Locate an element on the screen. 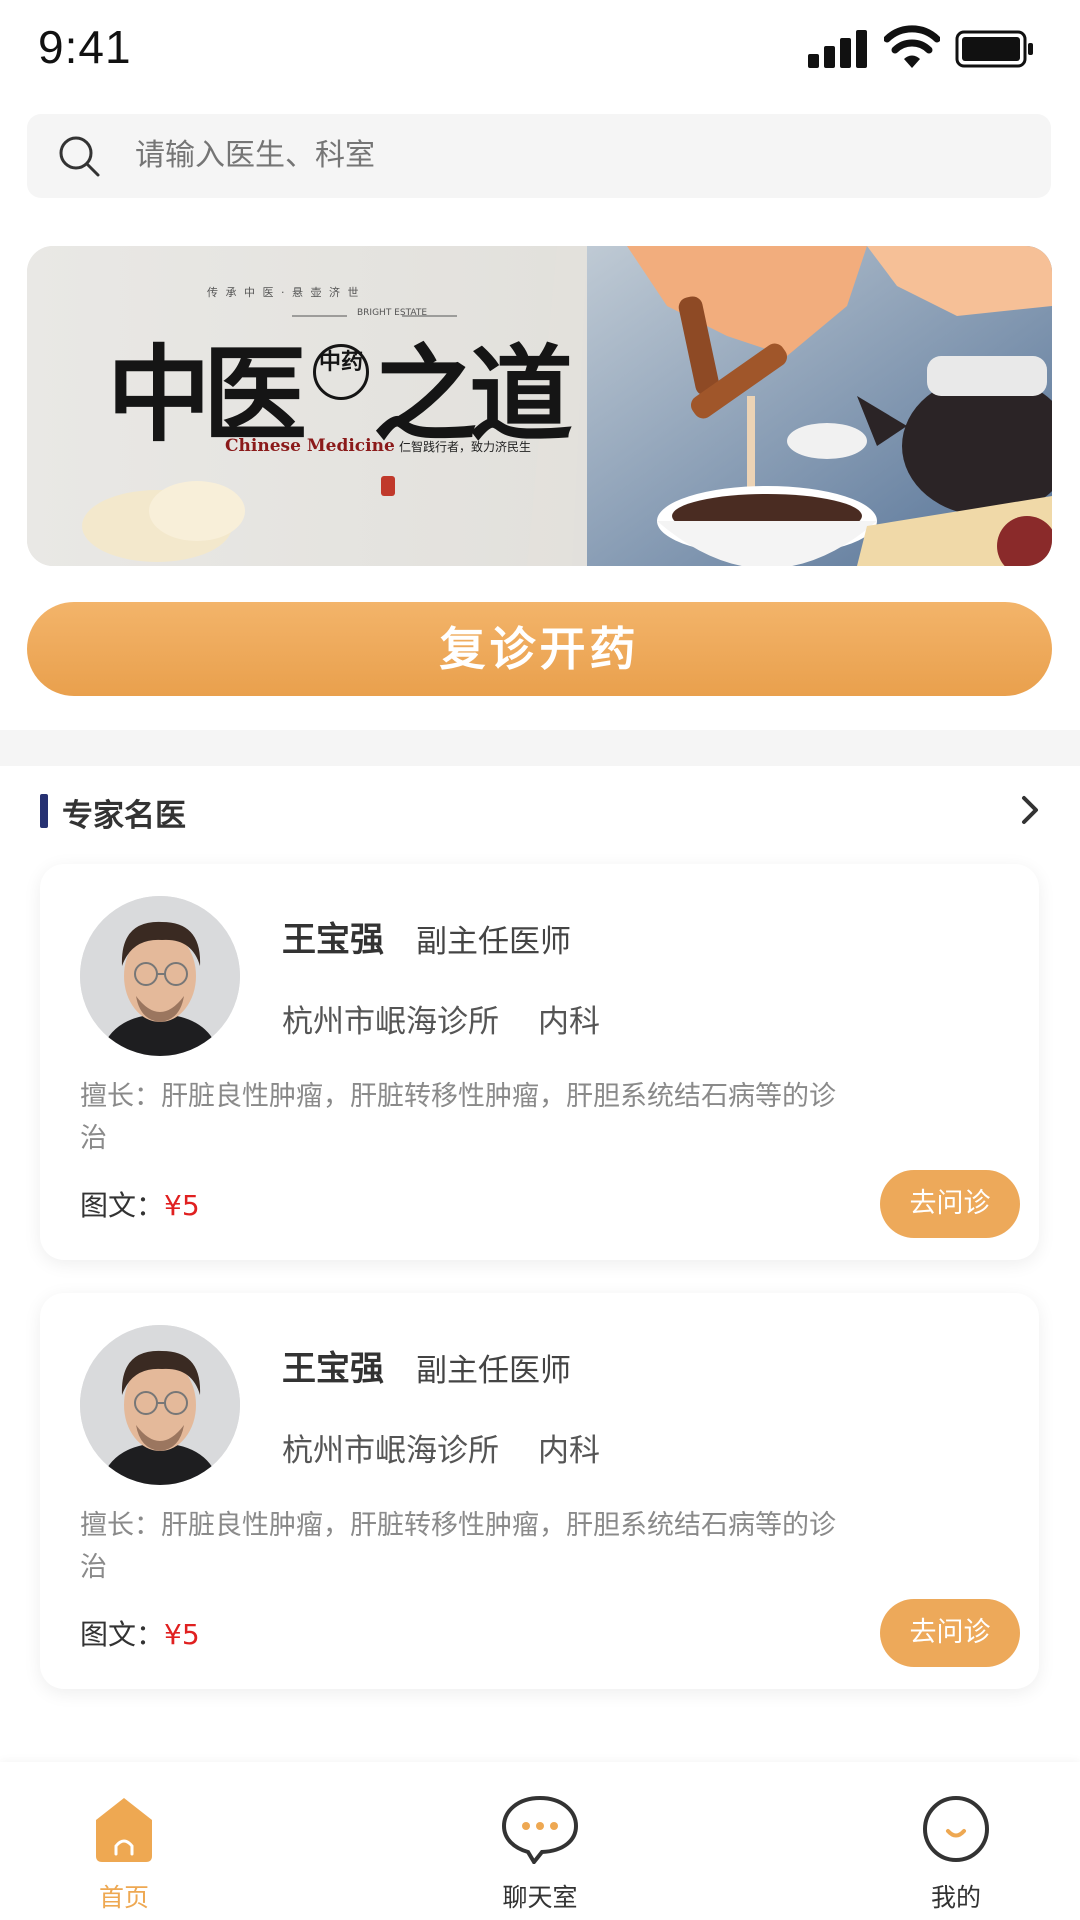 This screenshot has width=1080, height=1920. search-input is located at coordinates (575, 156).